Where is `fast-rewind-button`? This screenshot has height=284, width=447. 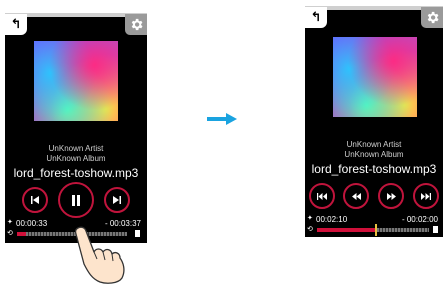
fast-rewind-button is located at coordinates (322, 196).